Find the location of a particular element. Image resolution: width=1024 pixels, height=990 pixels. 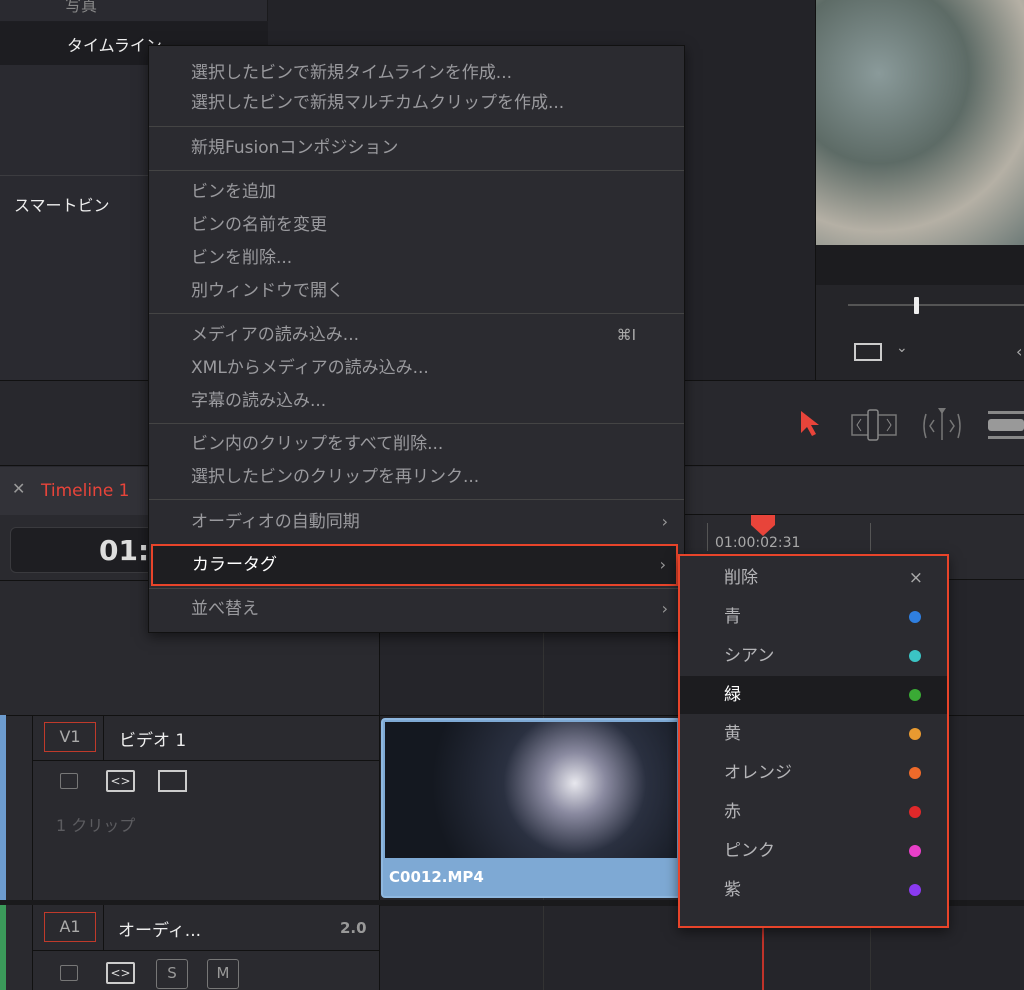

color-tag-red: 赤 is located at coordinates (813, 812).